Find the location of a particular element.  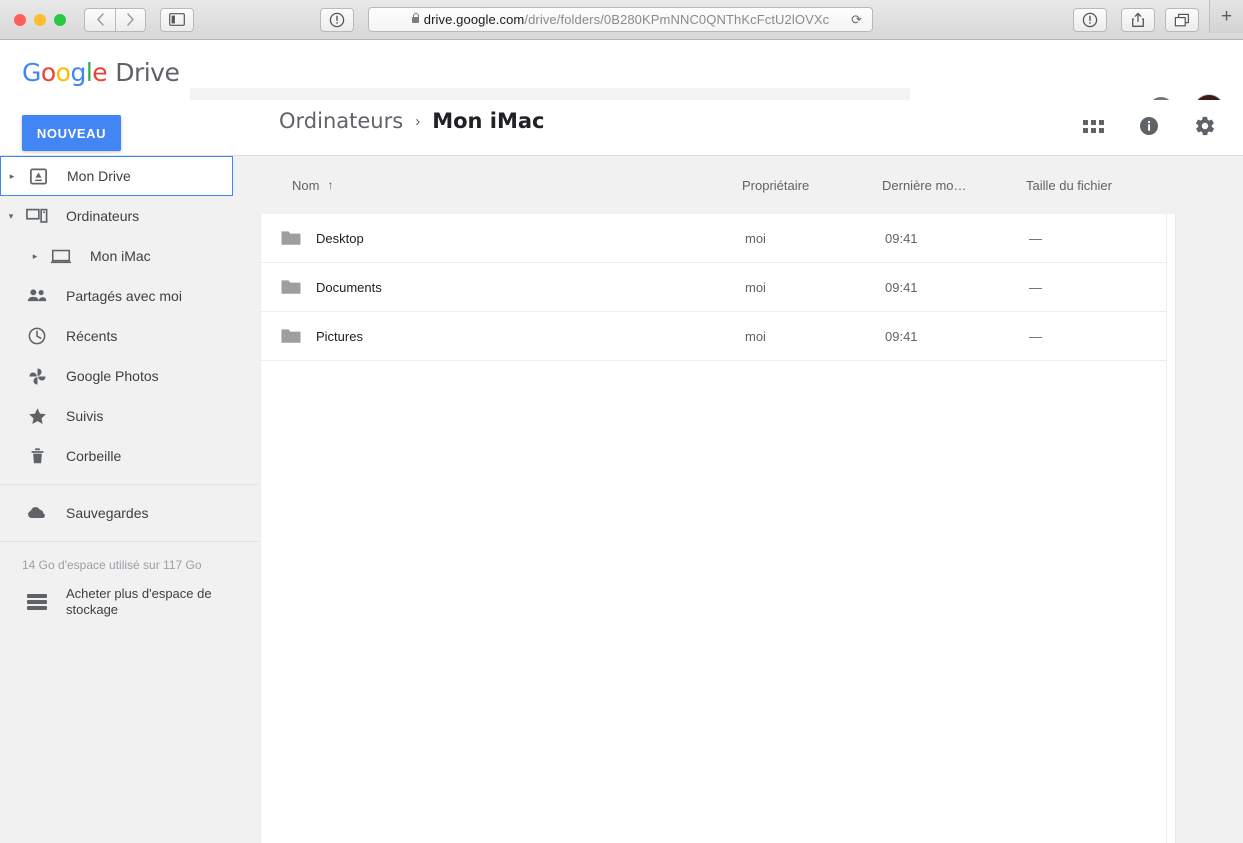

sidebar-item-mon-drive: ▸ Mon Drive is located at coordinates (116, 176).